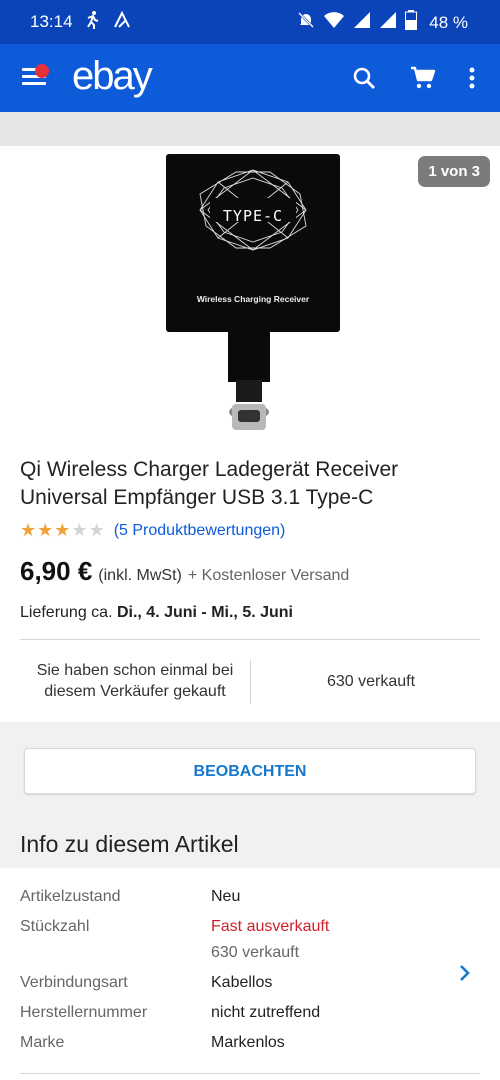 The image size is (500, 1080). Describe the element at coordinates (129, 844) in the screenshot. I see `info-section-title: Info zu diesem Artikel` at that location.